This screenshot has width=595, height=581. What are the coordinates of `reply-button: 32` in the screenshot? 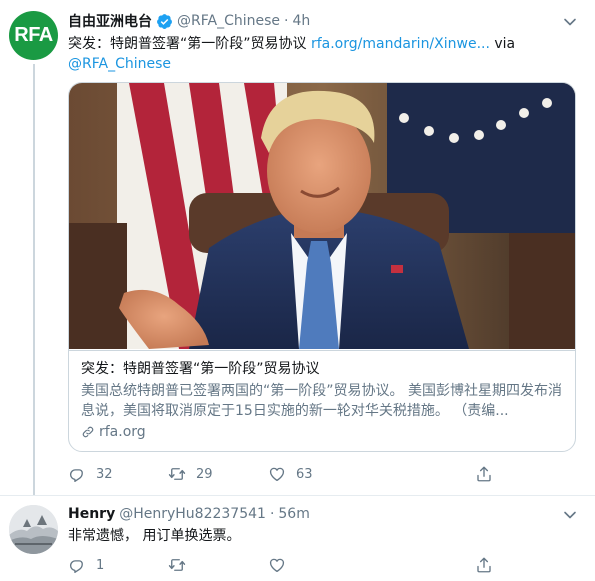 It's located at (118, 474).